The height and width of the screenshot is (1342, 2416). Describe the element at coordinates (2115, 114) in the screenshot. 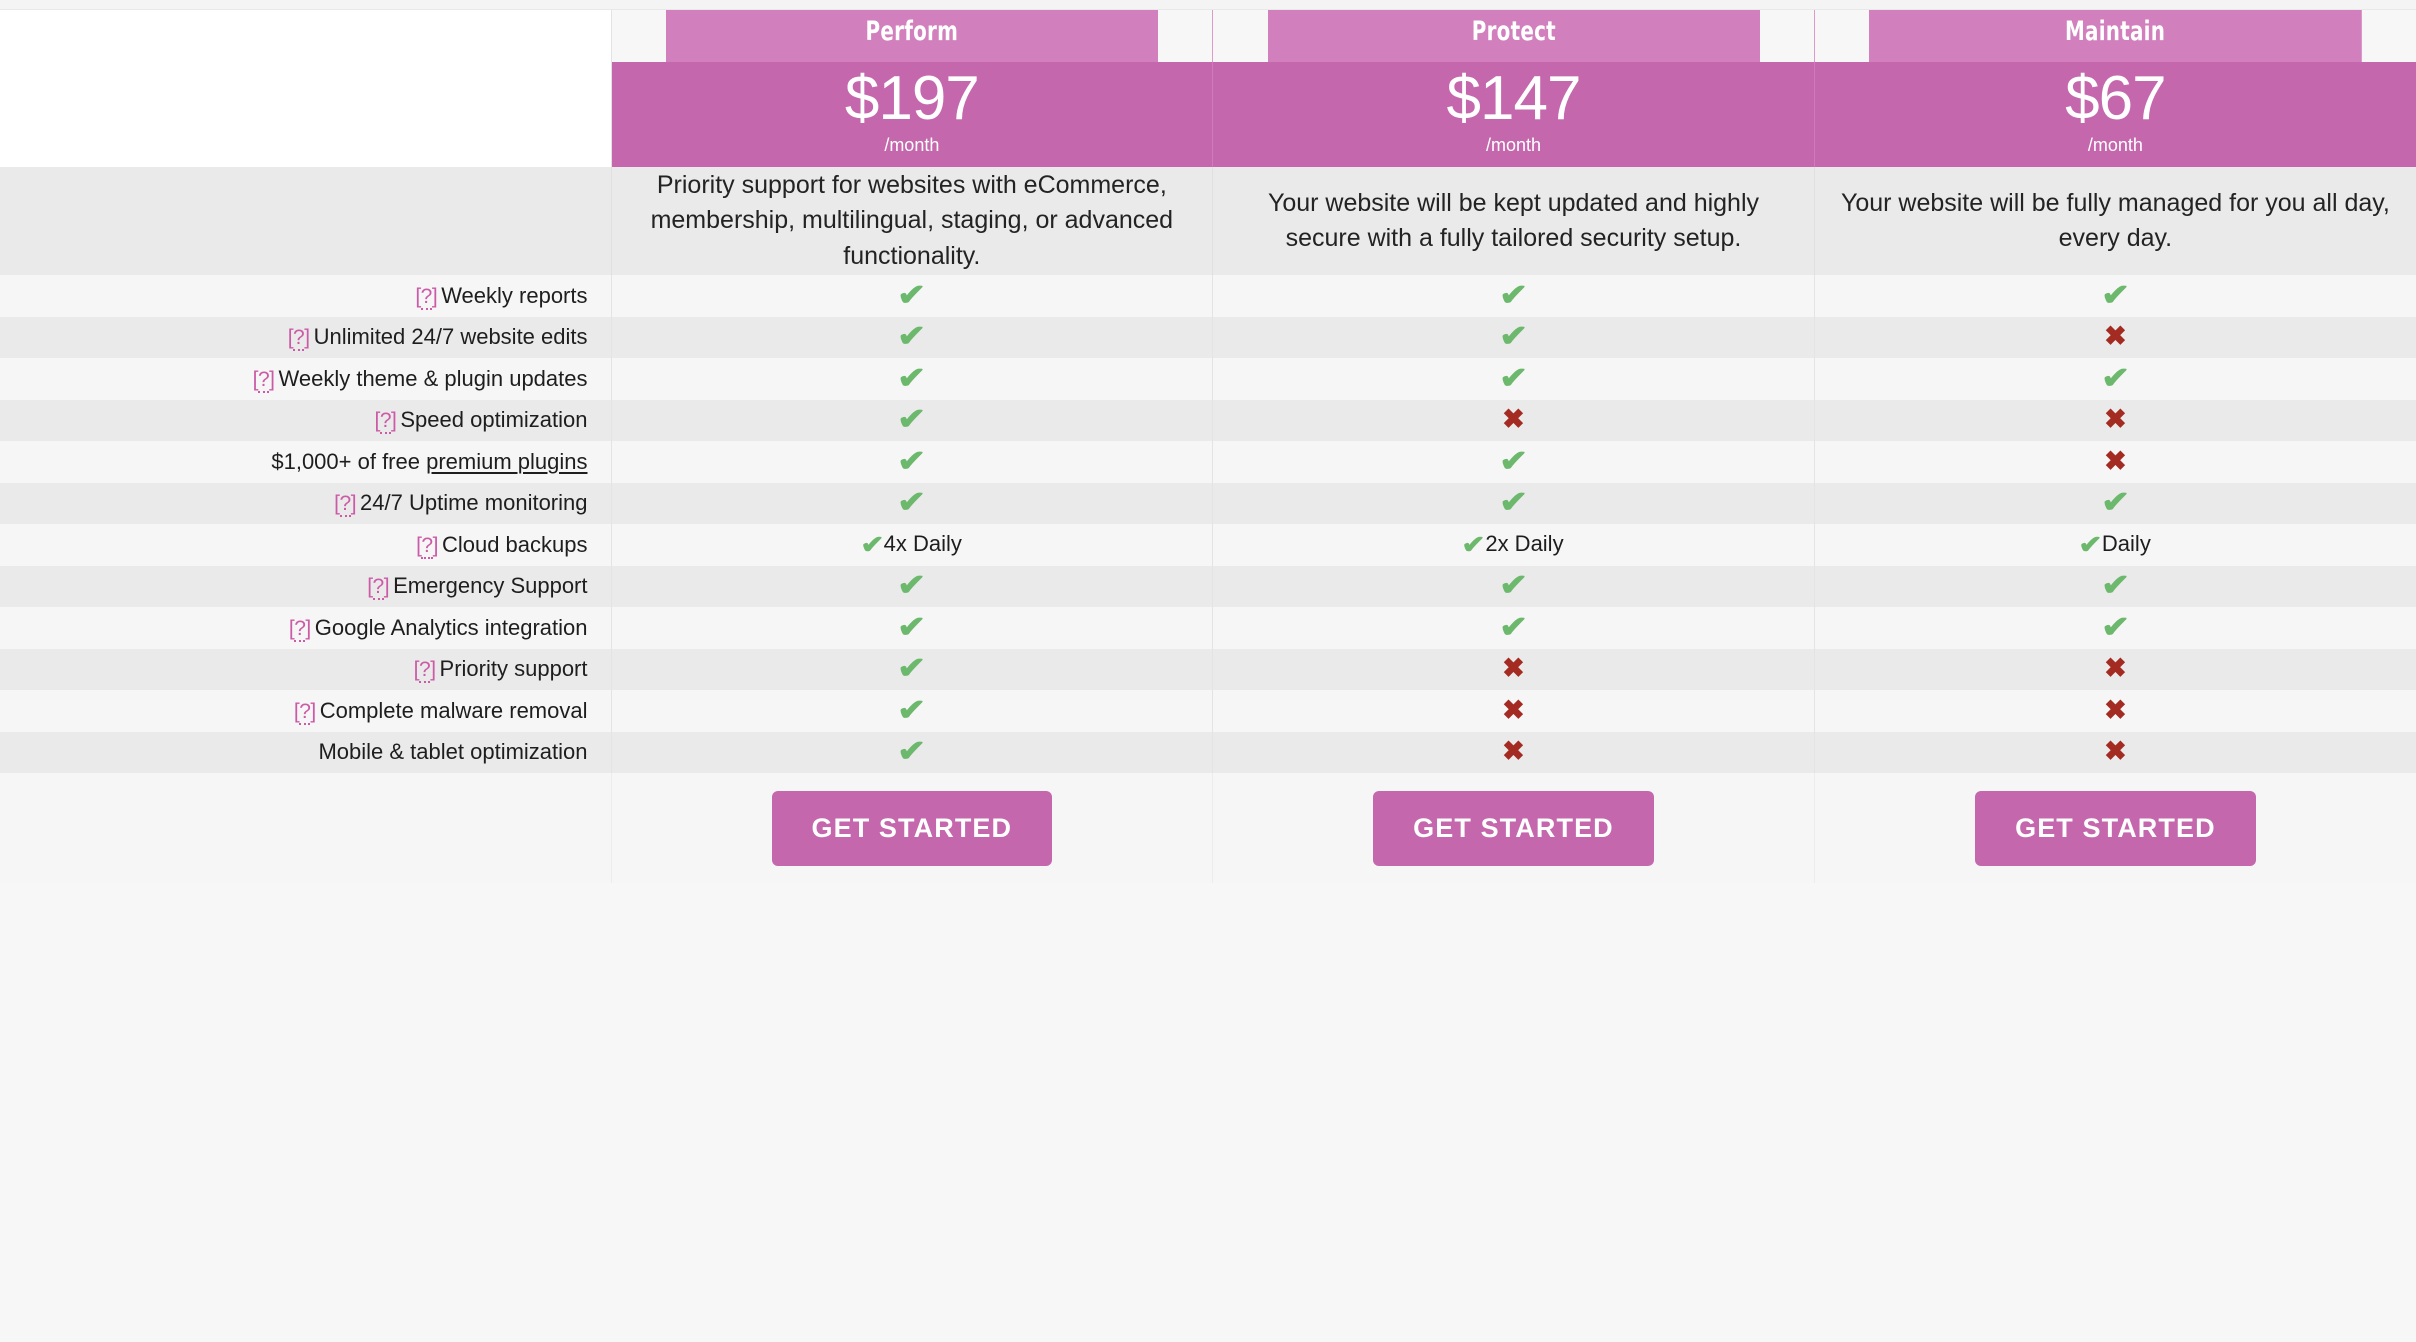

I see `price-cell-maintain: $67/month` at that location.